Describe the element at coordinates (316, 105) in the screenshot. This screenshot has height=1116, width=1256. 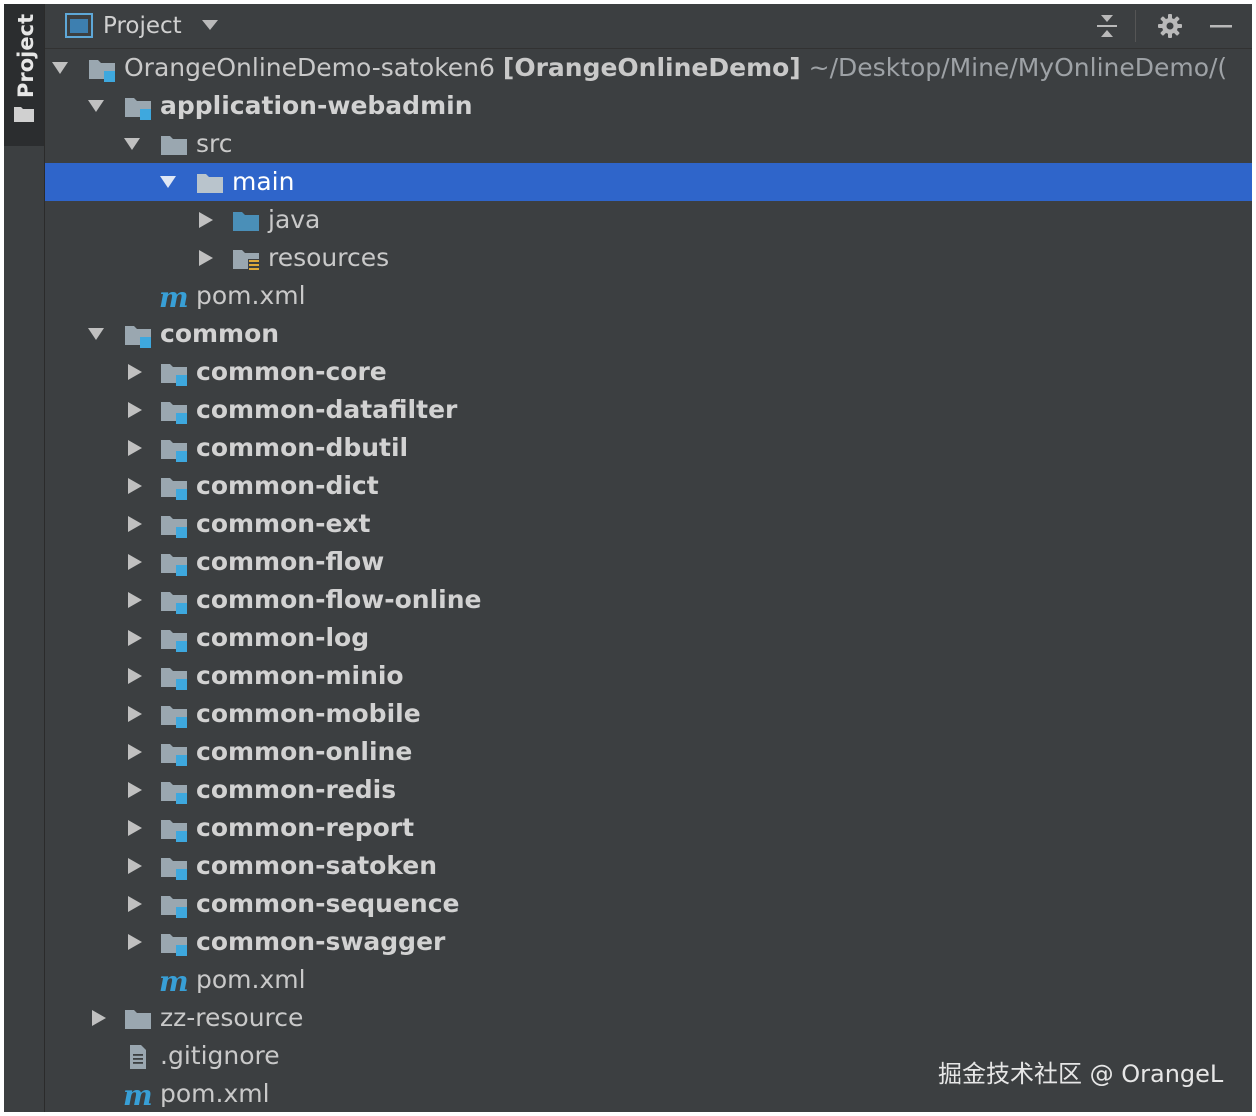
I see `tree-label: application-webadmin` at that location.